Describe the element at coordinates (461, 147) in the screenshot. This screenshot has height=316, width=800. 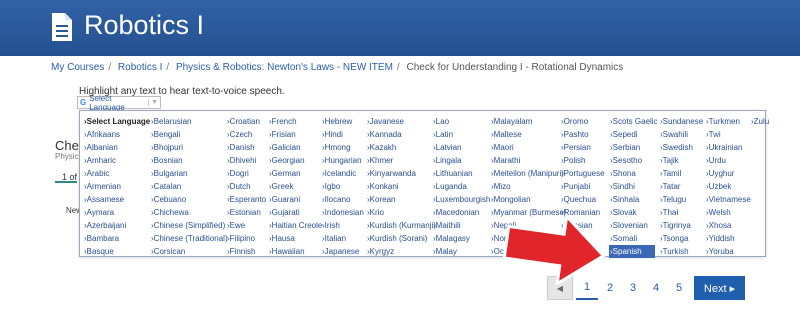
I see `language-option: ›Latvian` at that location.